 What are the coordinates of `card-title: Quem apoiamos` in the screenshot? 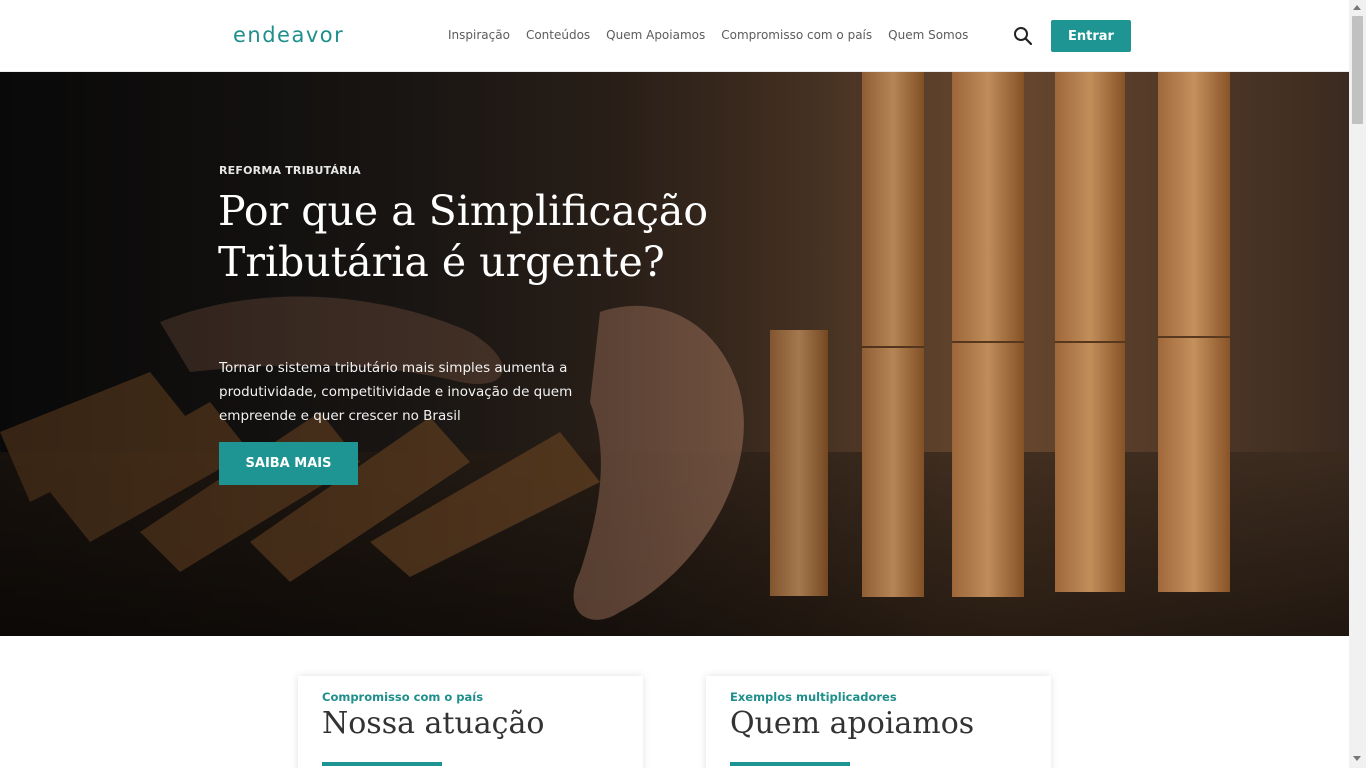 It's located at (852, 723).